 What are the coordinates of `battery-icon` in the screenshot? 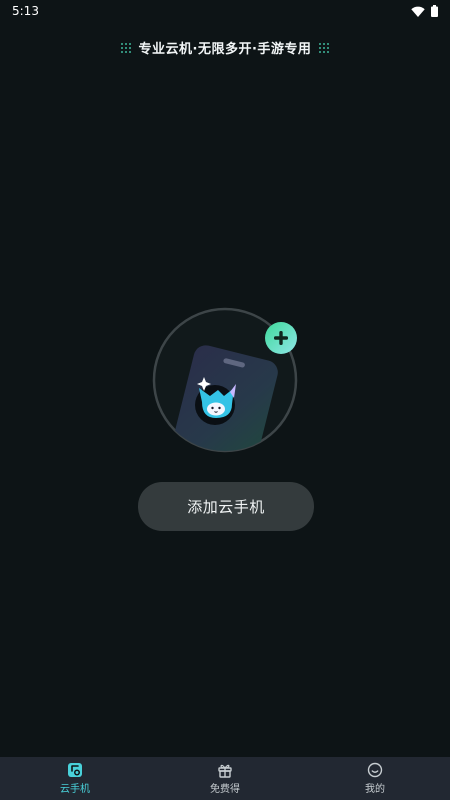 It's located at (434, 11).